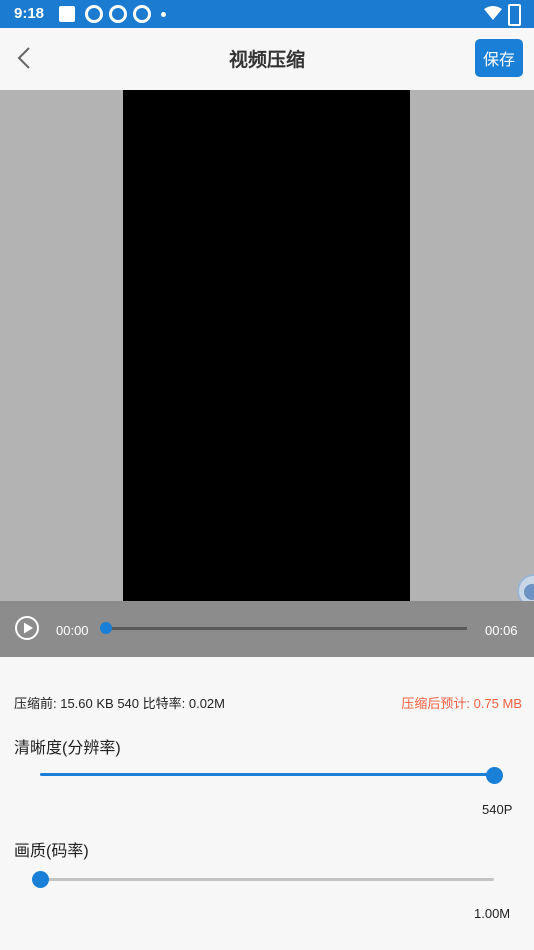 Image resolution: width=534 pixels, height=950 pixels. What do you see at coordinates (40, 879) in the screenshot?
I see `quality-slider-thumb` at bounding box center [40, 879].